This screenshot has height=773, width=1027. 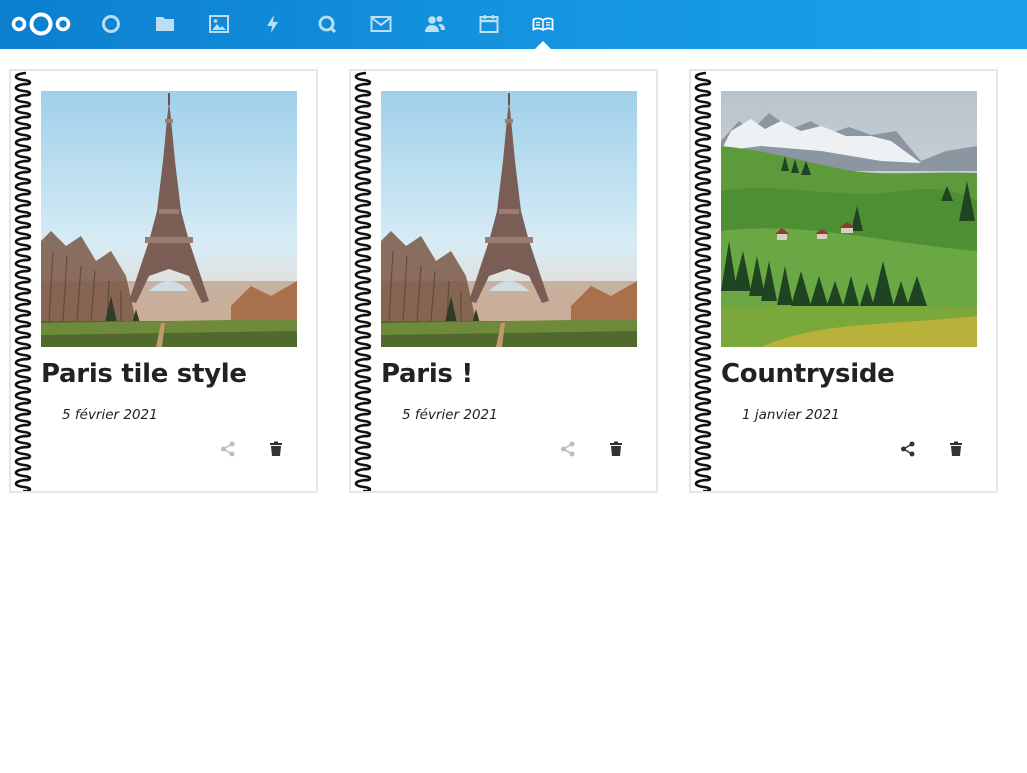 I want to click on nextcloud-logo-icon, so click(x=41, y=24).